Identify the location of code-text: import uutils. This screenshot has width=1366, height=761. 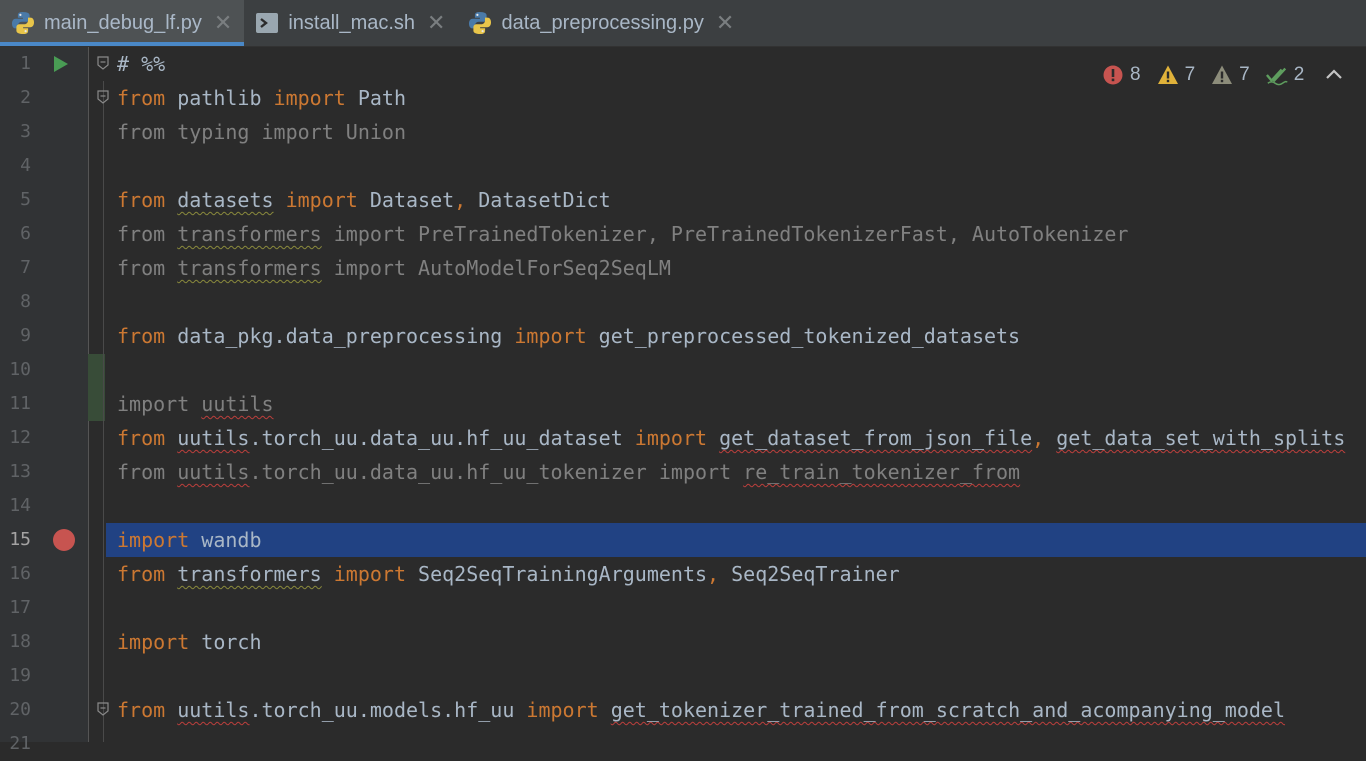
(195, 404).